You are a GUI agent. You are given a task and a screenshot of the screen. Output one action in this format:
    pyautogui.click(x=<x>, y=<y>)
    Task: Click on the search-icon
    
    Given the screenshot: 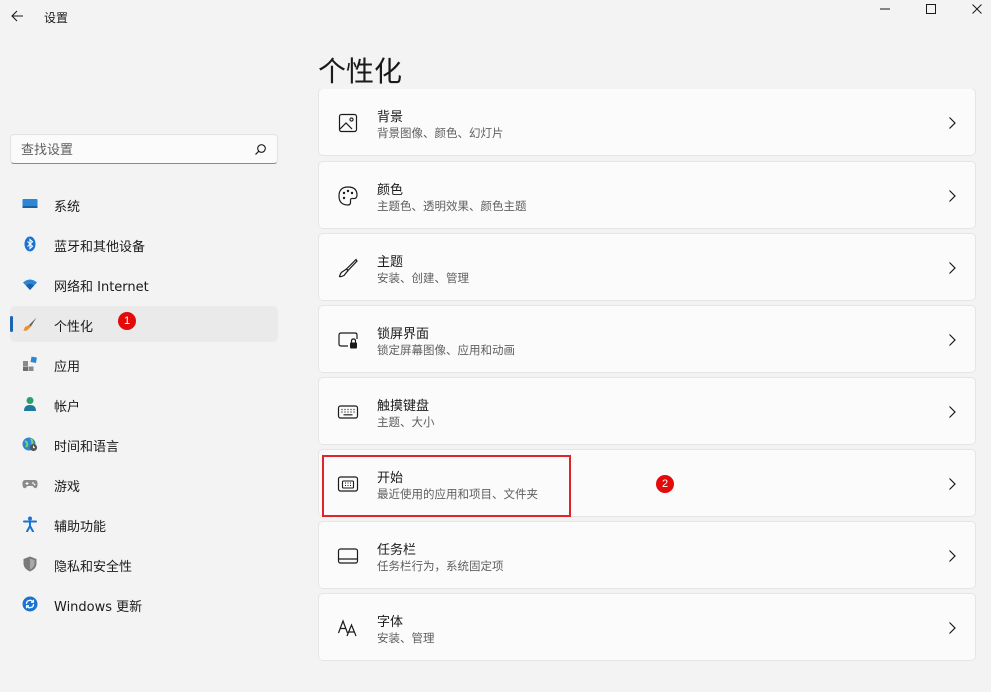 What is the action you would take?
    pyautogui.click(x=260, y=149)
    